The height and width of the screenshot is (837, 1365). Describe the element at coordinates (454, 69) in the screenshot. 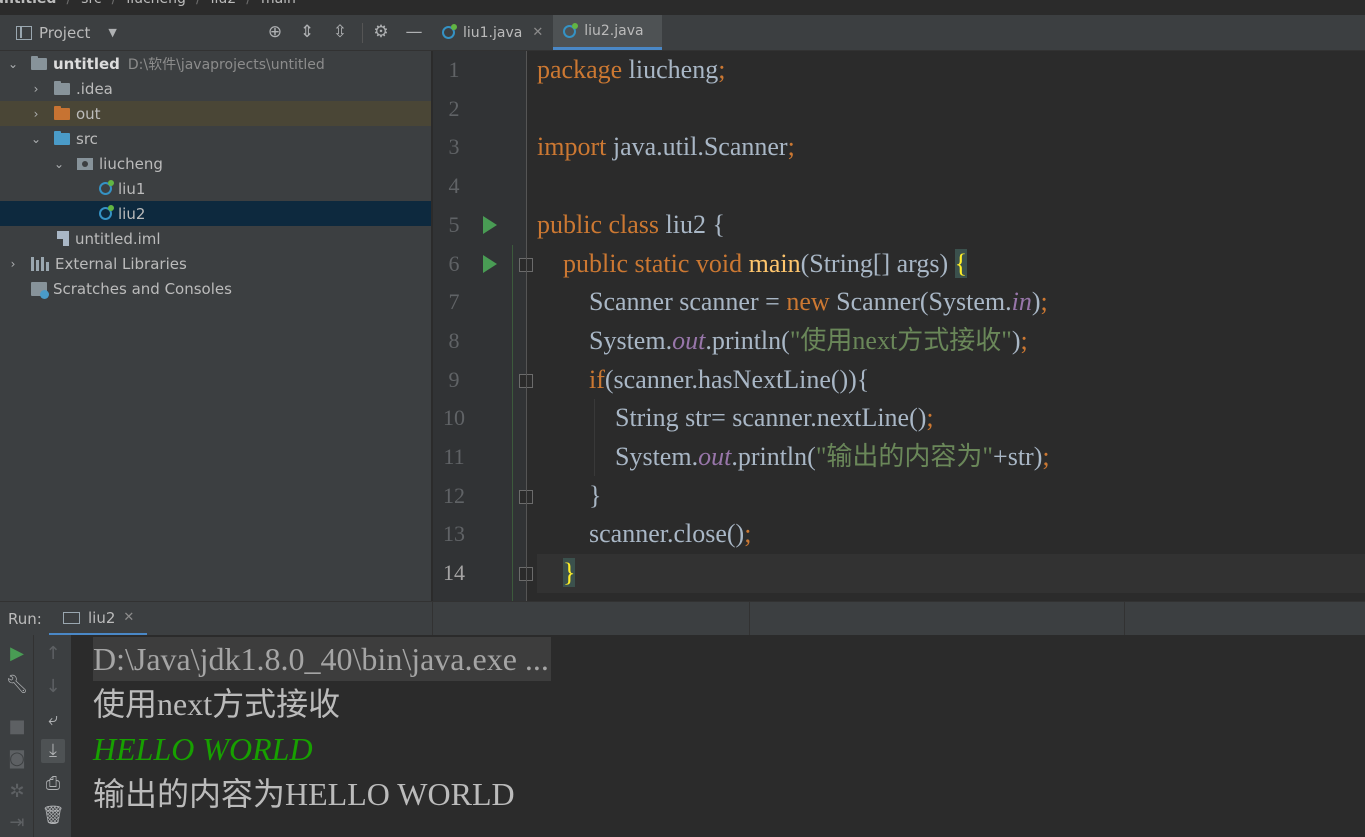

I see `line-number: 1` at that location.